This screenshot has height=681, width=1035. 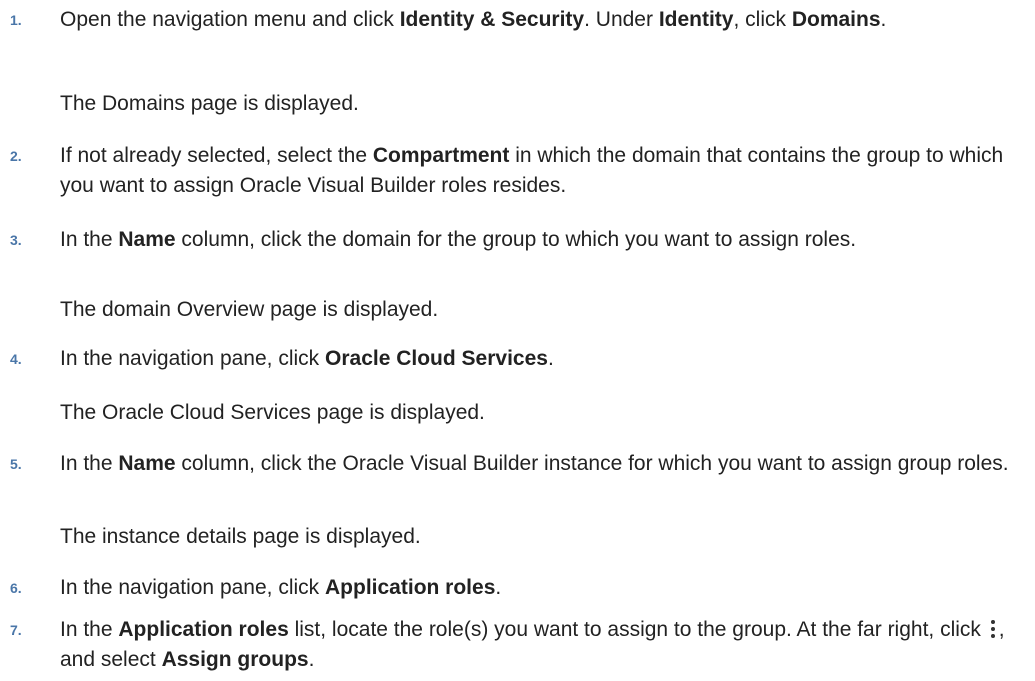 I want to click on step-number: 4., so click(x=16, y=359).